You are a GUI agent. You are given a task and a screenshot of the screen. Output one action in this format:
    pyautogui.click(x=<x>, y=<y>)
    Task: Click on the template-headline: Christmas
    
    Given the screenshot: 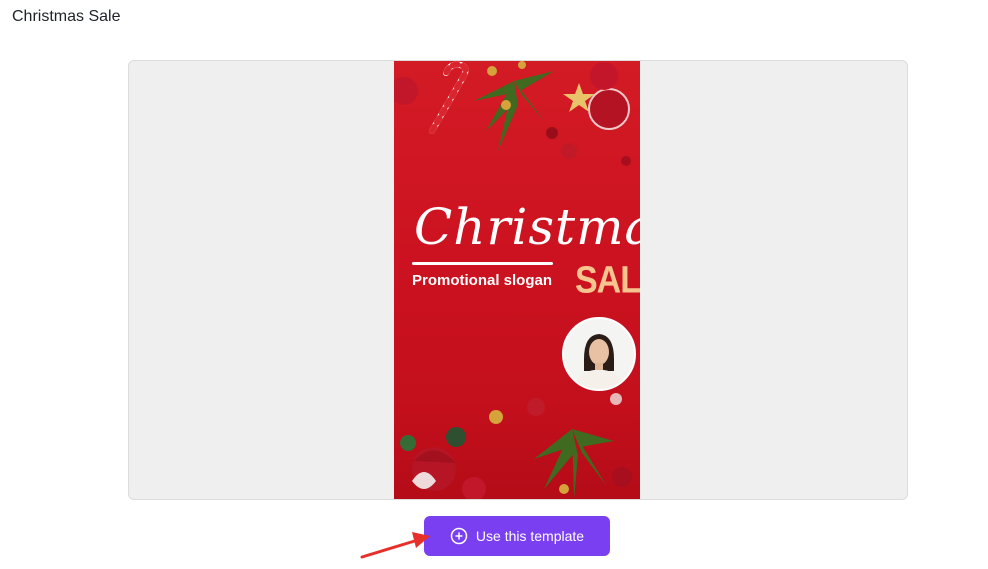 What is the action you would take?
    pyautogui.click(x=527, y=227)
    